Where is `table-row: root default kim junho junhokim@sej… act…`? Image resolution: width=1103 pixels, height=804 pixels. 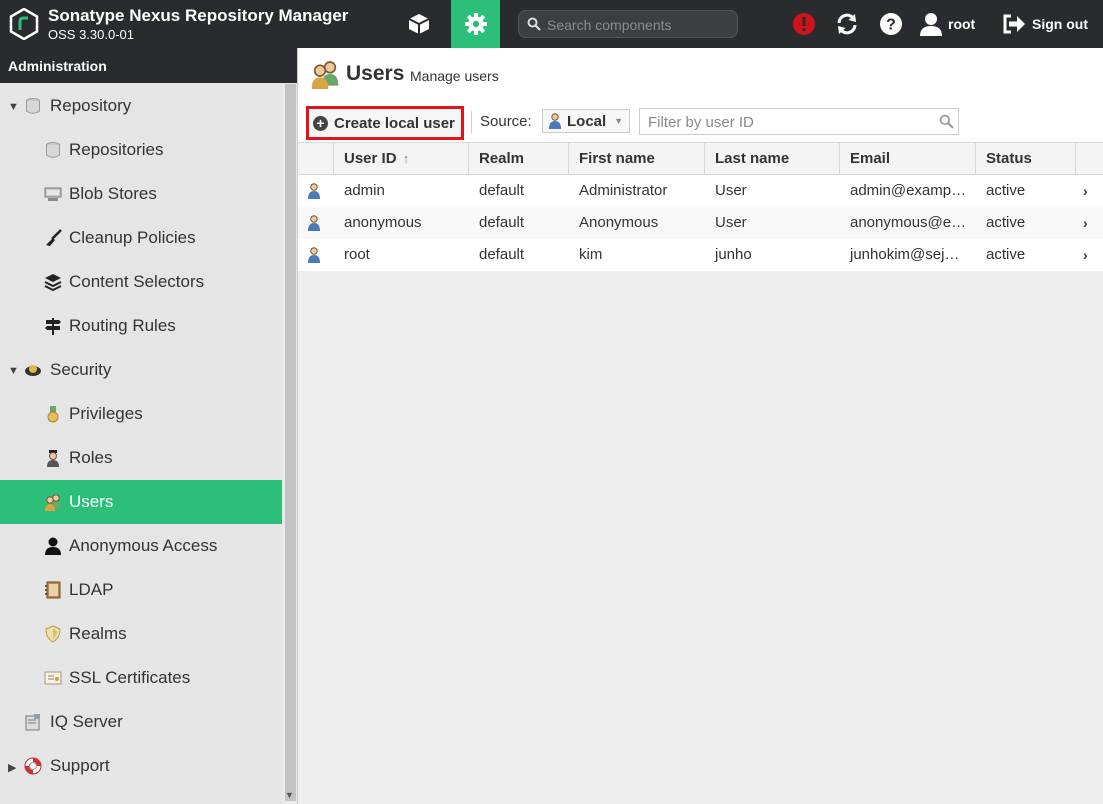 table-row: root default kim junho junhokim@sej… act… is located at coordinates (700, 255).